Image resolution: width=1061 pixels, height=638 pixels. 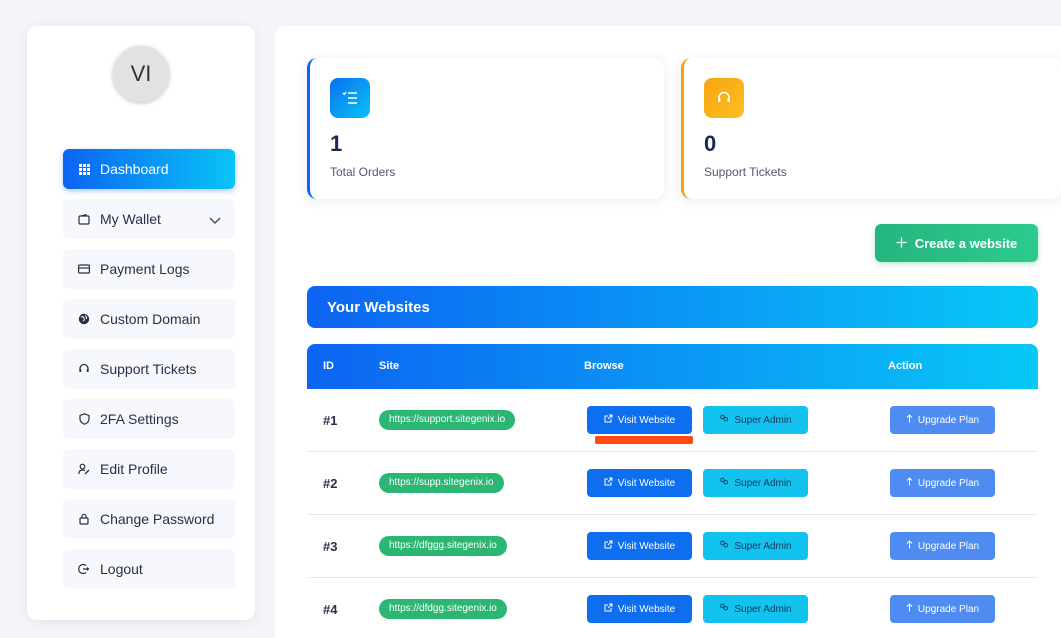 I want to click on sidebar-item-label: 2FA Settings, so click(x=139, y=419).